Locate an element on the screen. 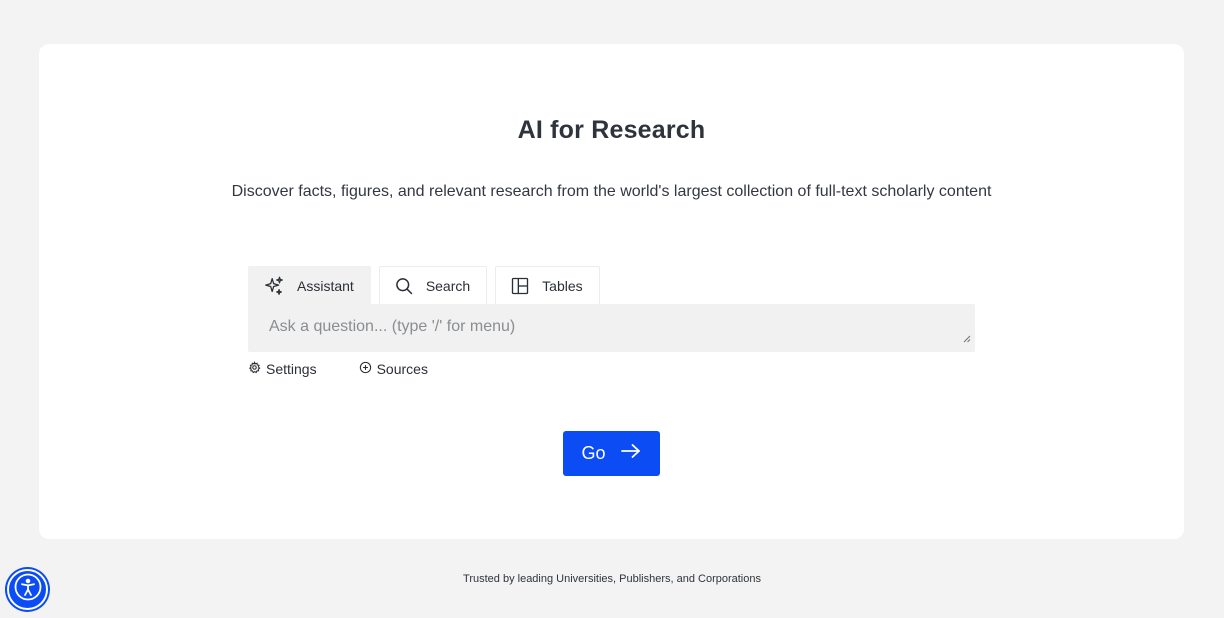  tab-tables: Tables is located at coordinates (547, 285).